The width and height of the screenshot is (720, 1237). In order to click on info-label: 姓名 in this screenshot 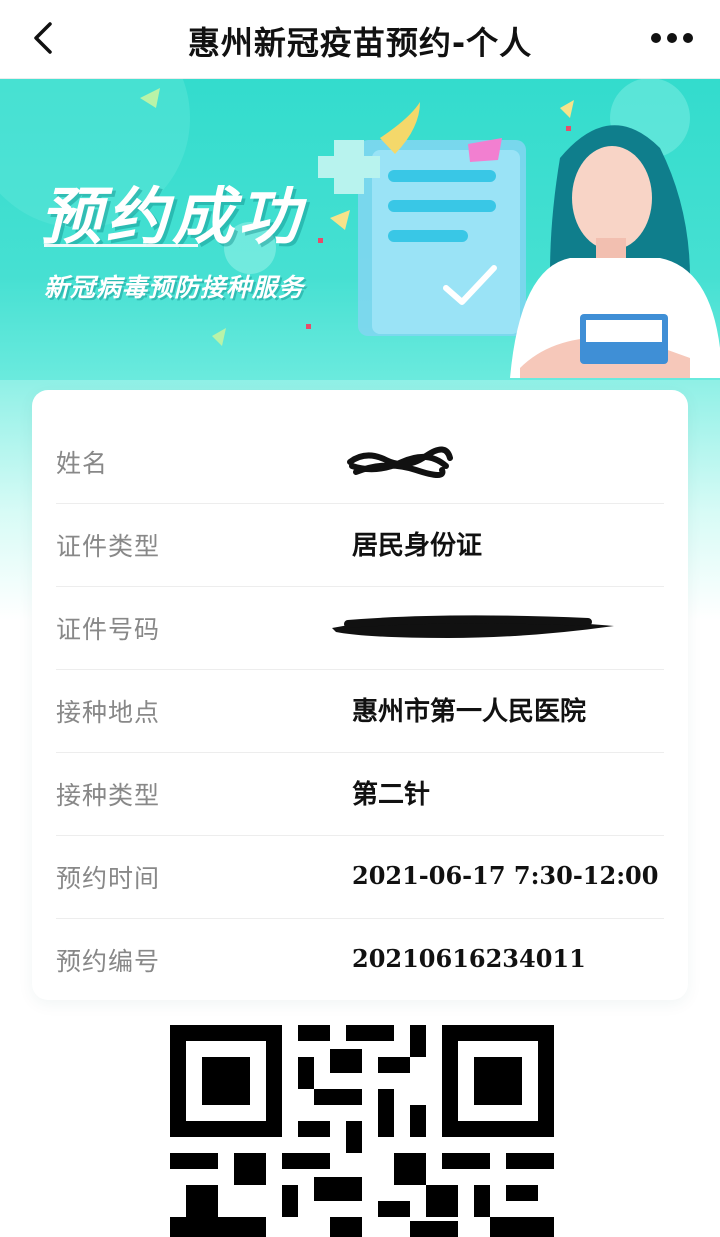, I will do `click(82, 463)`.